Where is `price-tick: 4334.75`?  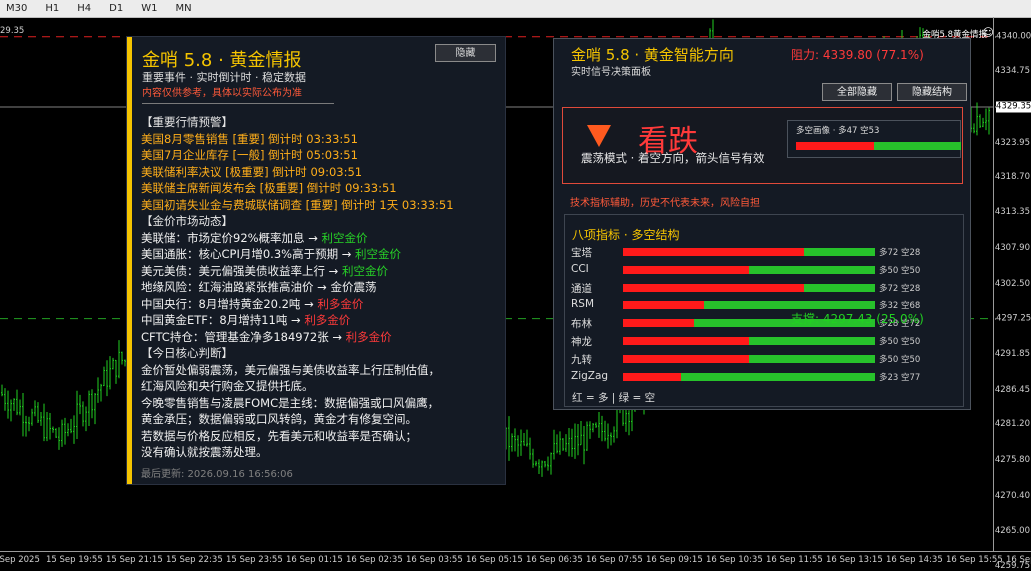
price-tick: 4334.75 is located at coordinates (1012, 71).